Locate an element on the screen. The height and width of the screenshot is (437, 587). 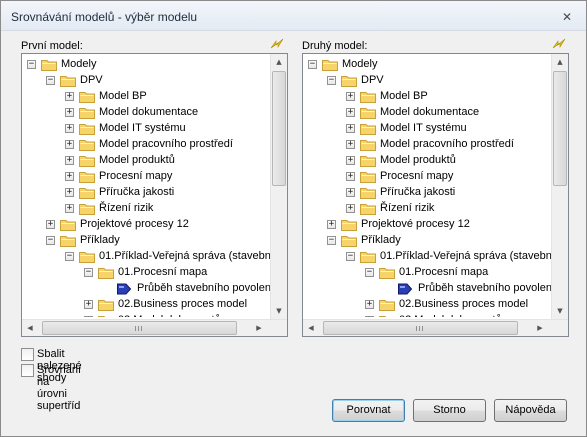
tree-item: − 01.Procesní mapa is located at coordinates (427, 273).